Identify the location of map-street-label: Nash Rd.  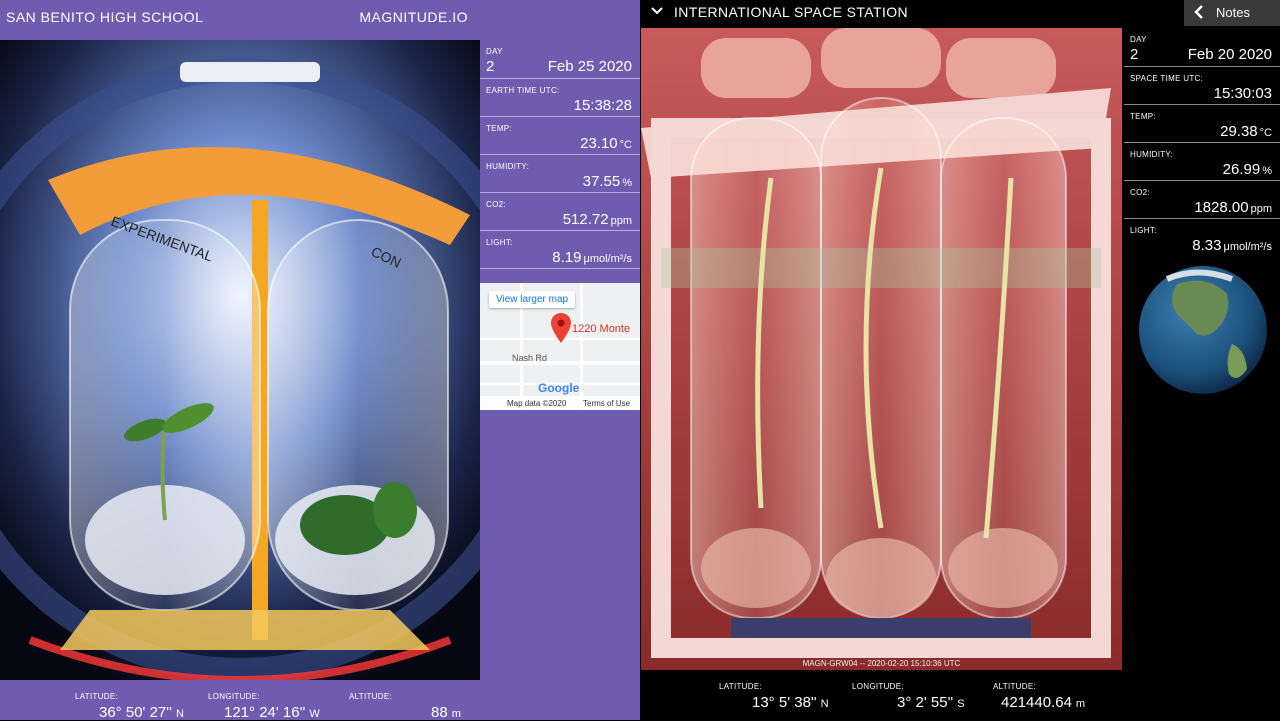
(530, 358).